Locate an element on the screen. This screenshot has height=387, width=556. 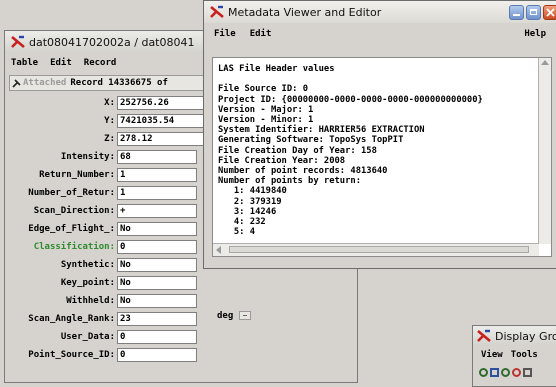
menu-tools: Tools is located at coordinates (524, 355).